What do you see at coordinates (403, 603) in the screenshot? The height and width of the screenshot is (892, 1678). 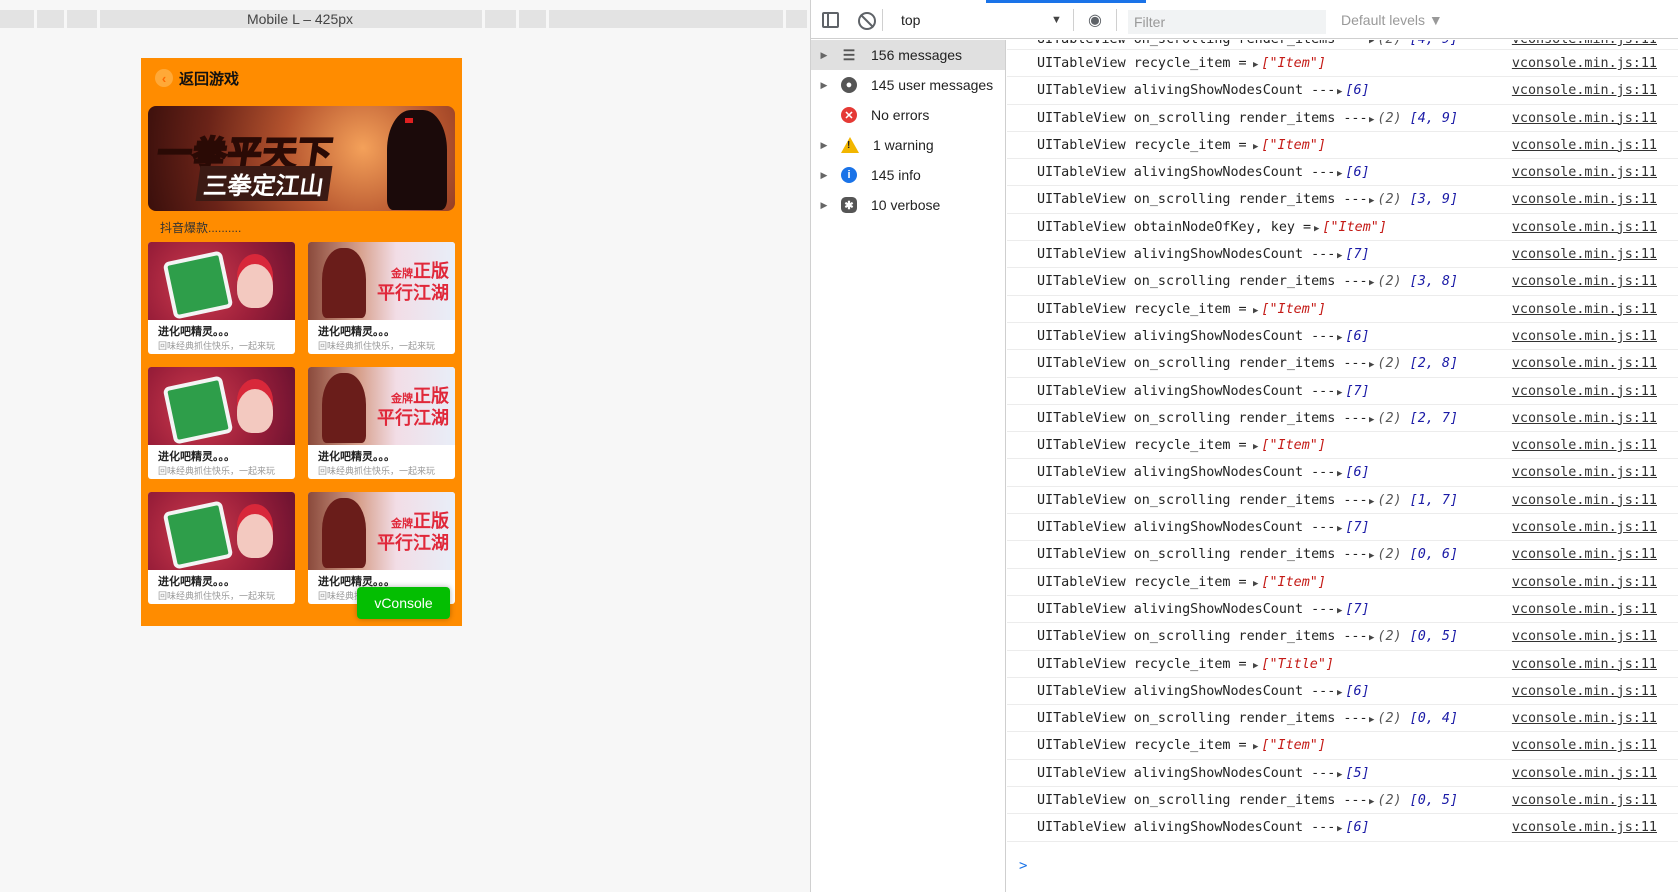 I see `vconsole-button: vConsole` at bounding box center [403, 603].